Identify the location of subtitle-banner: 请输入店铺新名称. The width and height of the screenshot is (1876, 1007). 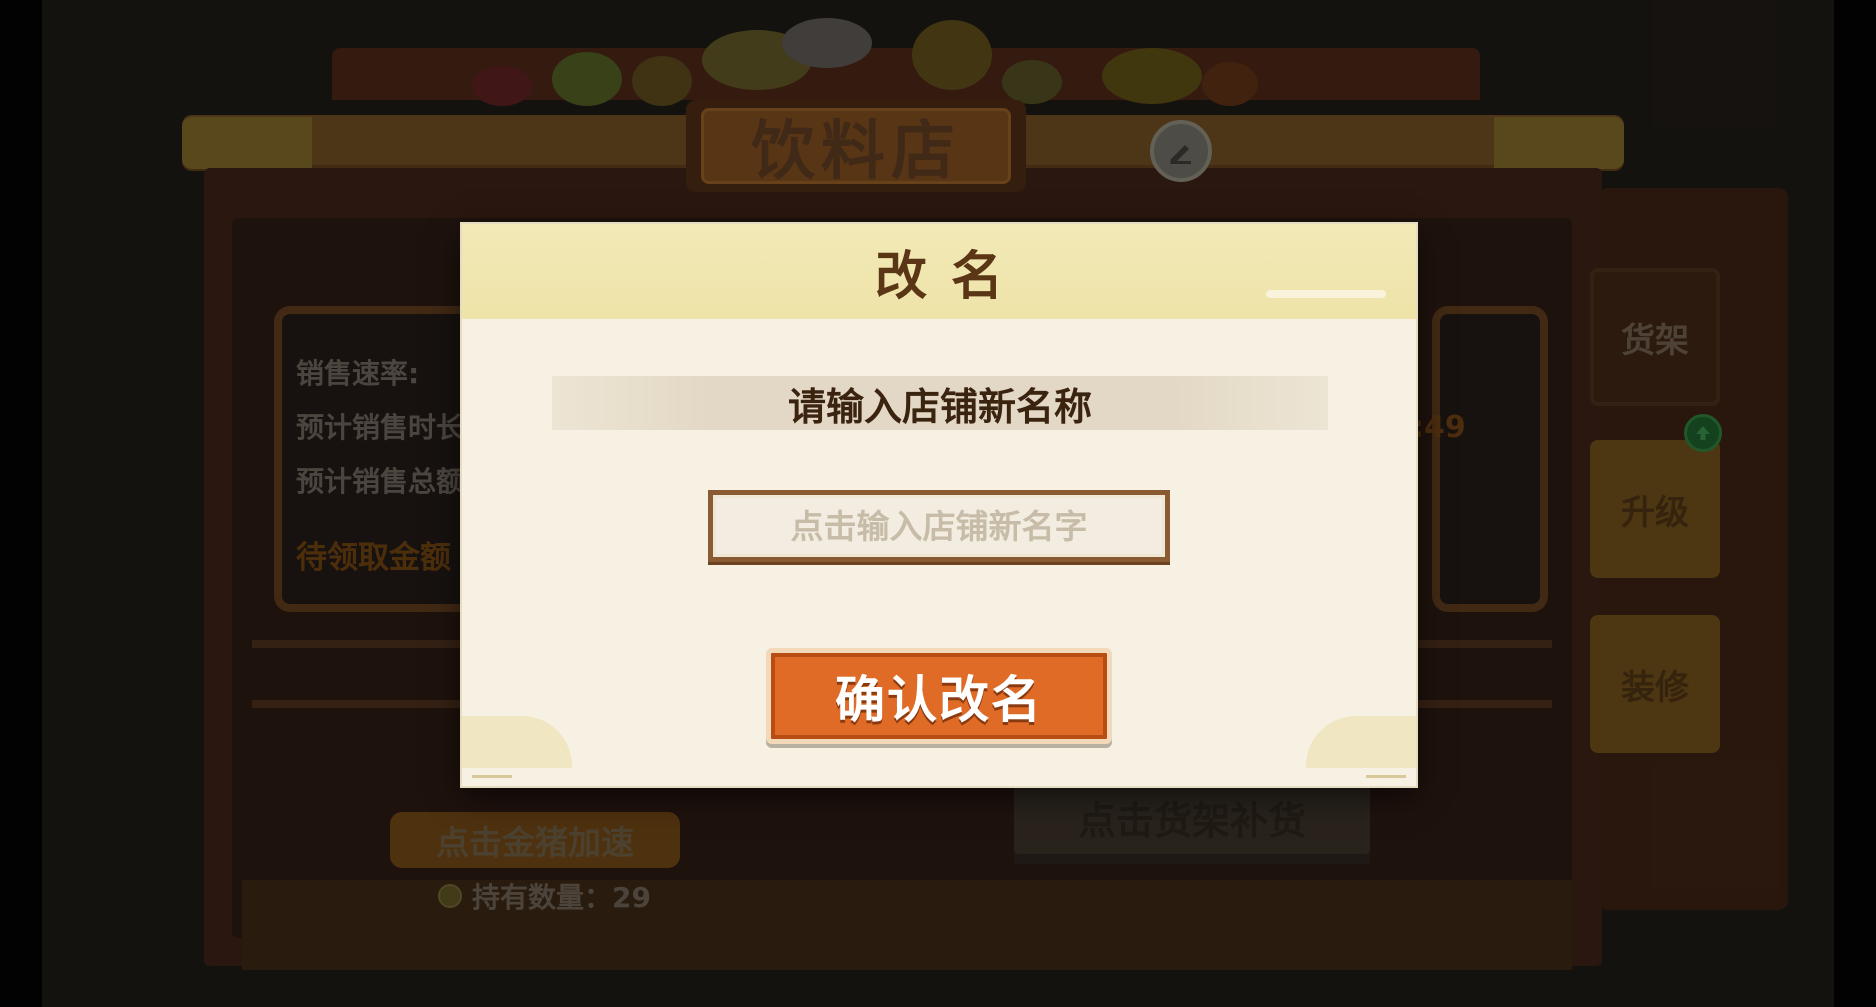
(940, 403).